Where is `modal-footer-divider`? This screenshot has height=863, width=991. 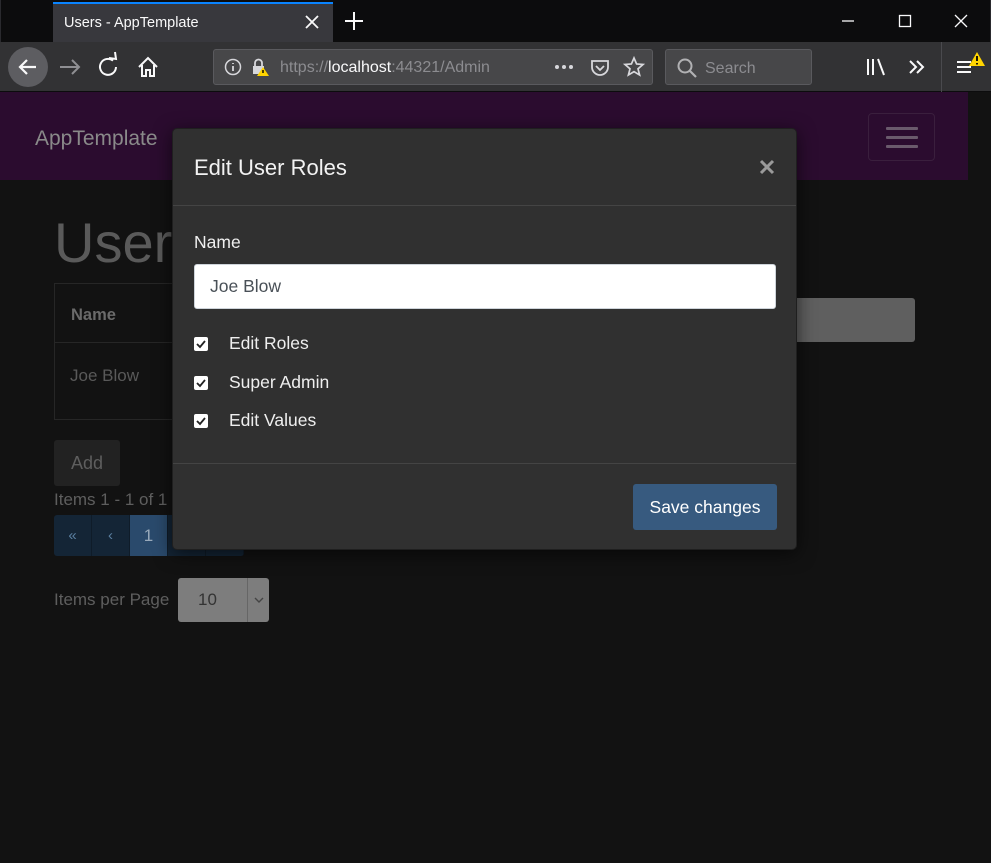 modal-footer-divider is located at coordinates (484, 463).